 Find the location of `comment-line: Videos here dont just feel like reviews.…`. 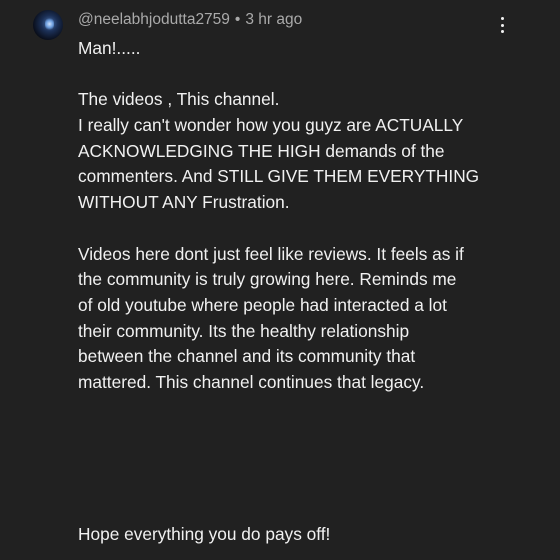

comment-line: Videos here dont just feel like reviews.… is located at coordinates (271, 253).